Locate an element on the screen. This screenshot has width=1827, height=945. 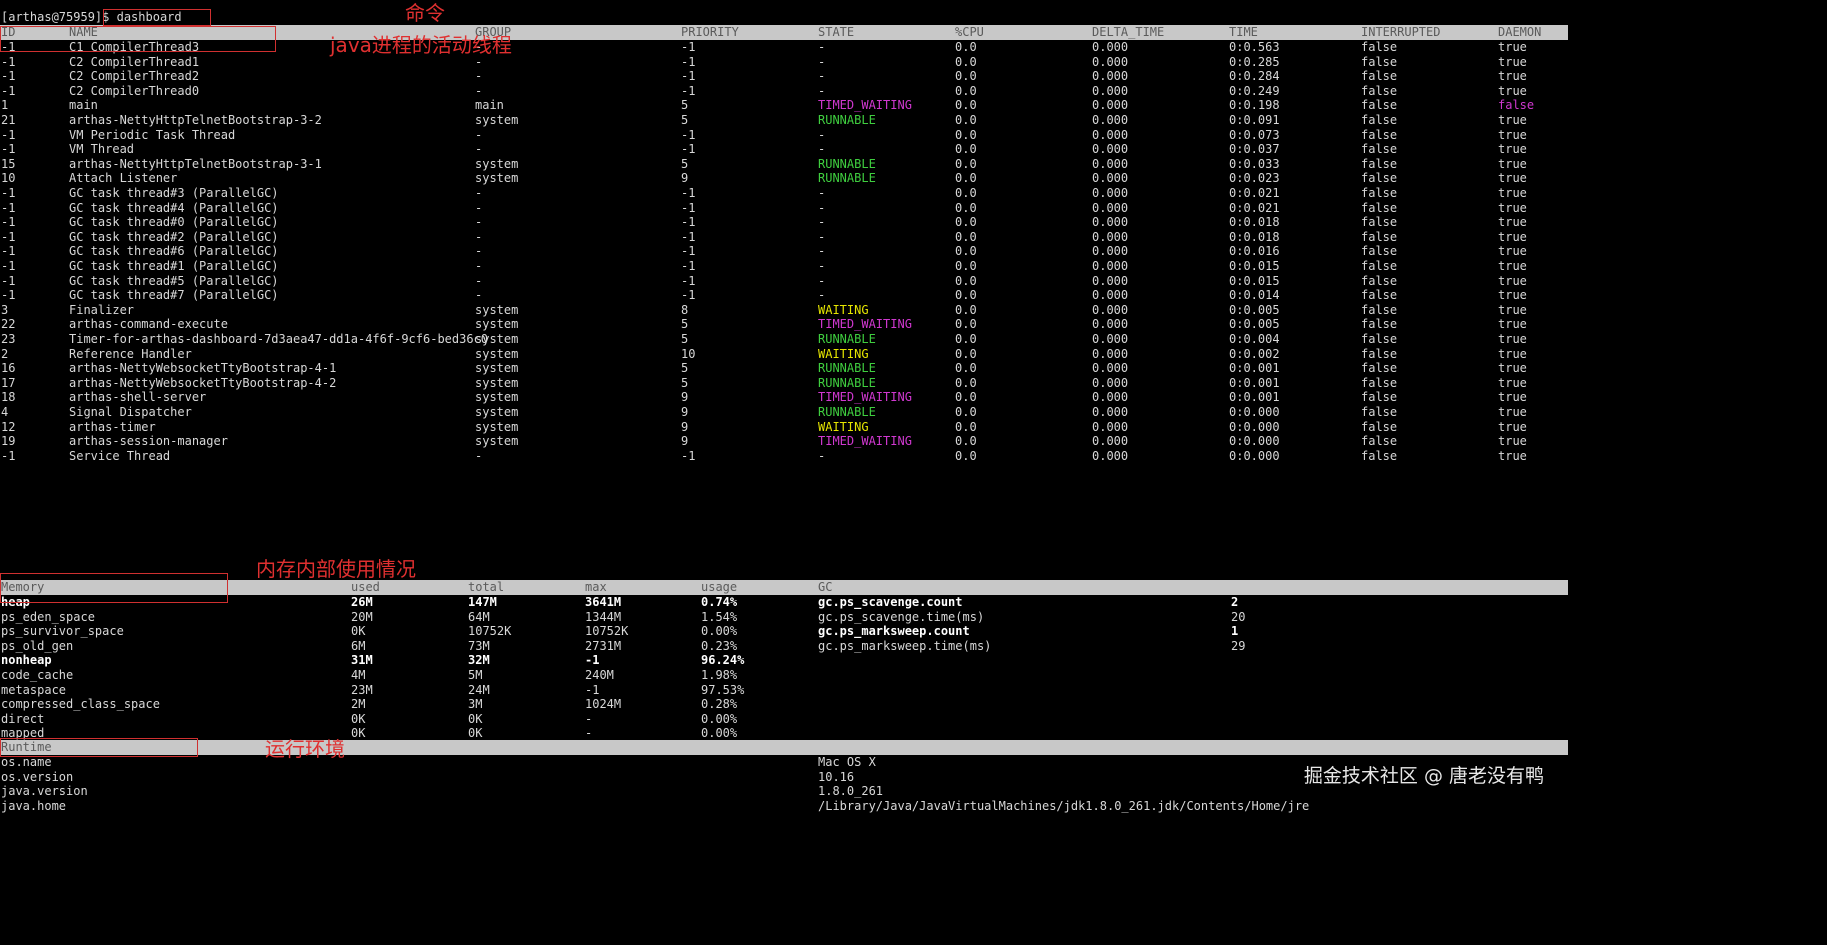
watermark: 掘金技术社区 @ 唐老没有鸭 is located at coordinates (1423, 776).